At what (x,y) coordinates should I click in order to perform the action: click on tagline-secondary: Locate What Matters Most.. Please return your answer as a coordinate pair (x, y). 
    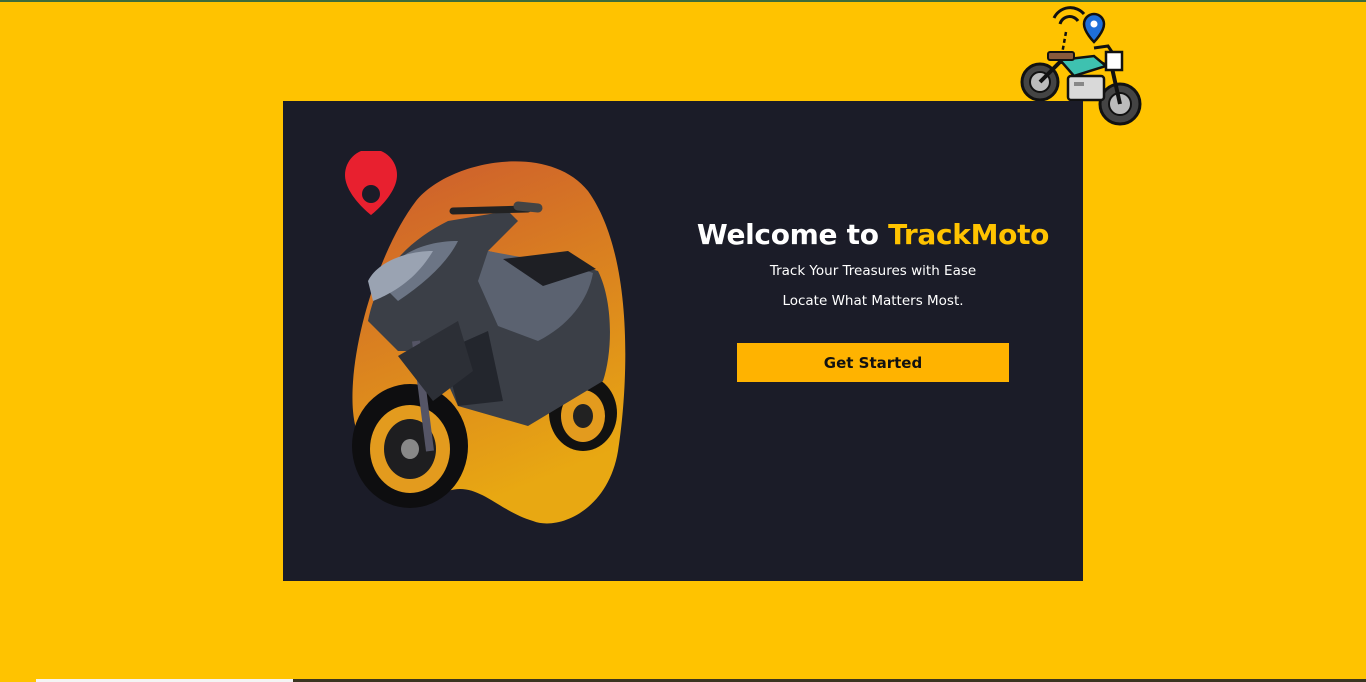
    Looking at the image, I should click on (873, 301).